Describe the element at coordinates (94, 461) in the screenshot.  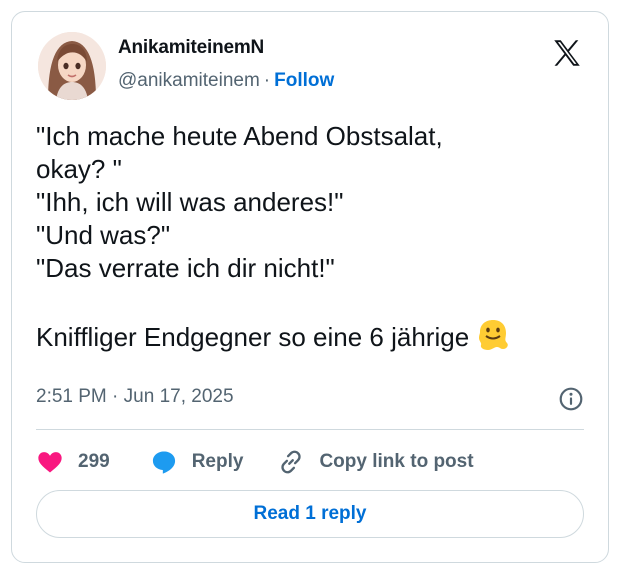
I see `like-count: 299` at that location.